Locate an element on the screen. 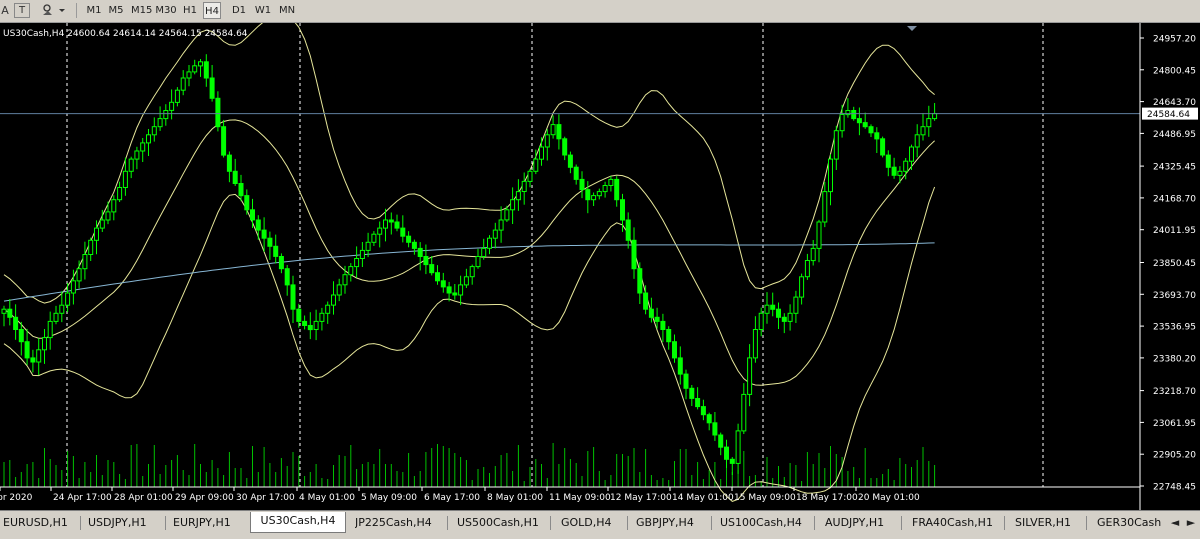  tab-usdjpy-h1: USDJPY,H1 is located at coordinates (127, 523).